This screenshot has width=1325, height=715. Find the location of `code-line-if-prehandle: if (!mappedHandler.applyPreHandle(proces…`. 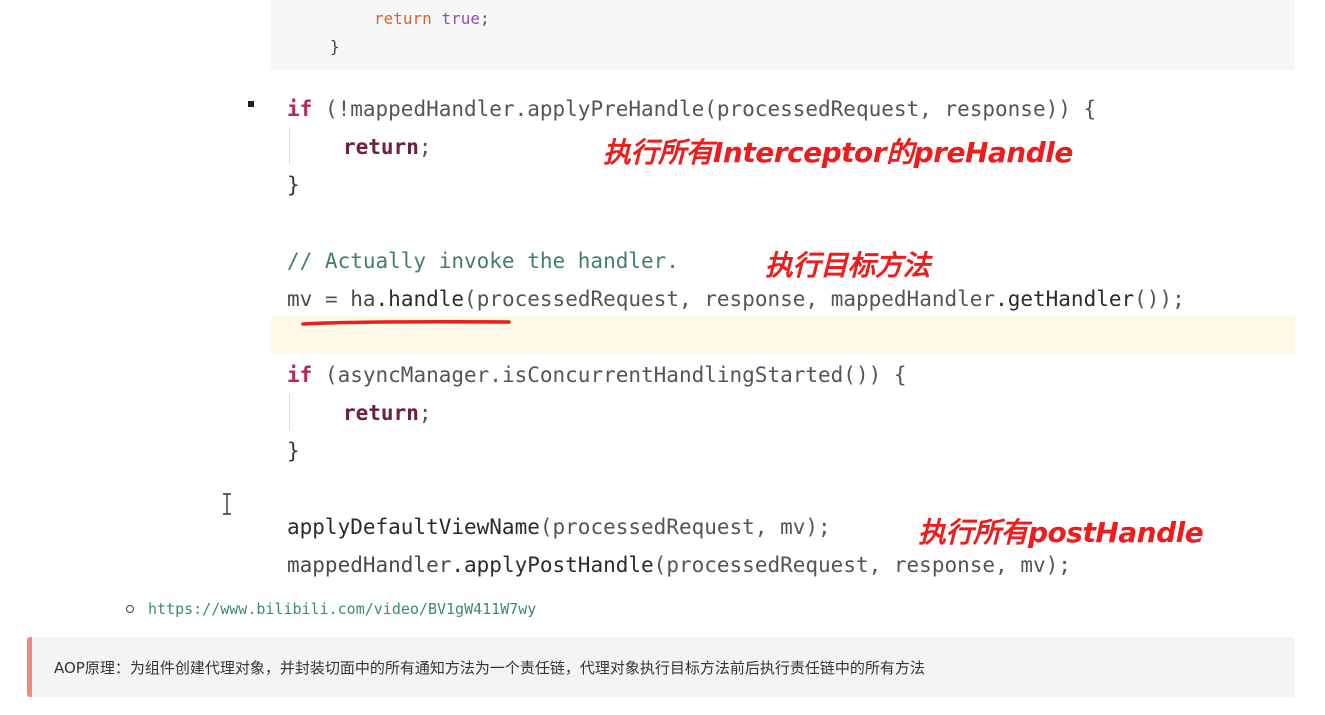

code-line-if-prehandle: if (!mappedHandler.applyPreHandle(proces… is located at coordinates (691, 109).